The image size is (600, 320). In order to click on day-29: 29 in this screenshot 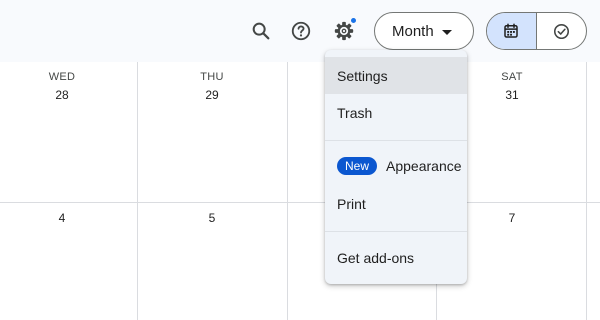, I will do `click(212, 95)`.